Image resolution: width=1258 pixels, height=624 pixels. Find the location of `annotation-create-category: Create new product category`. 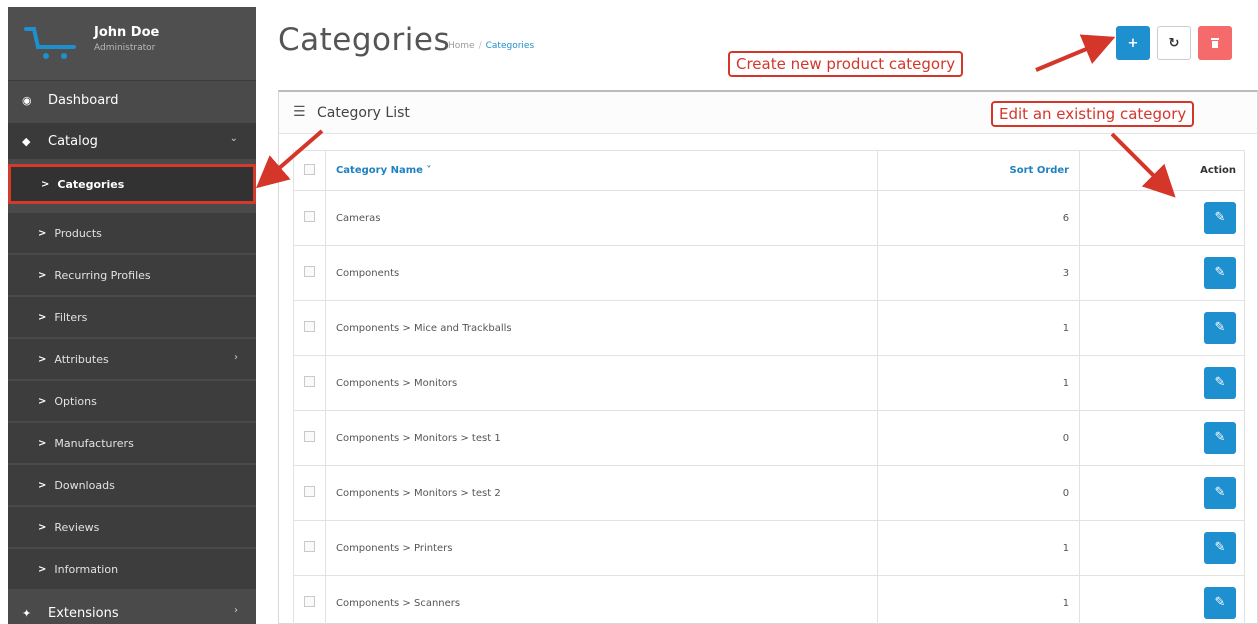

annotation-create-category: Create new product category is located at coordinates (846, 64).